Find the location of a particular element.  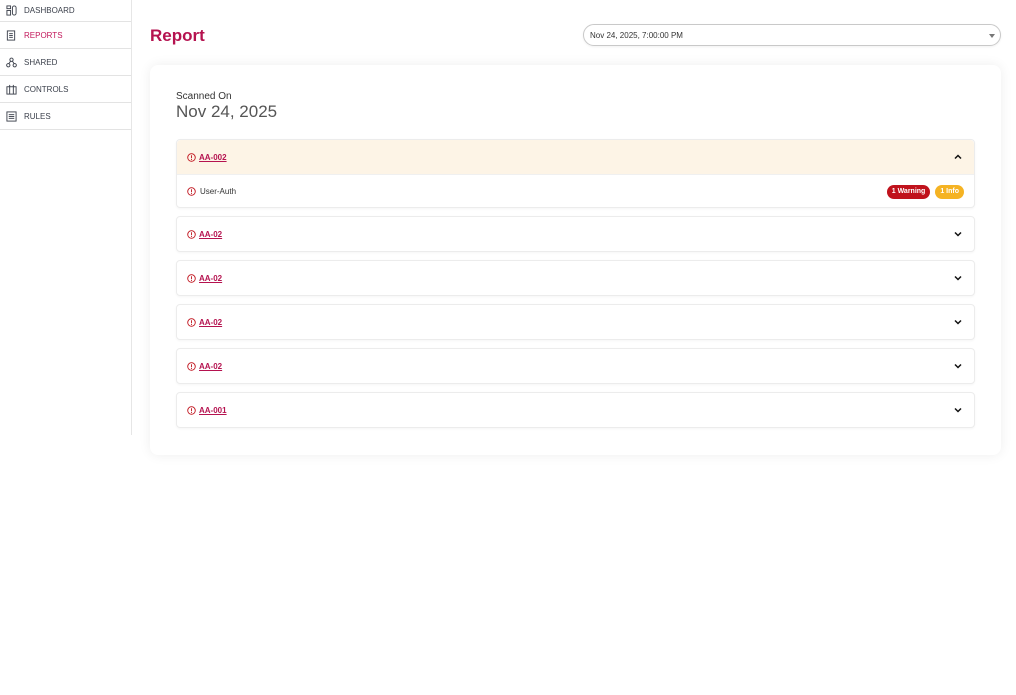

scan-date-select: Nov 24, 2025, 7:00:00 PM is located at coordinates (792, 35).